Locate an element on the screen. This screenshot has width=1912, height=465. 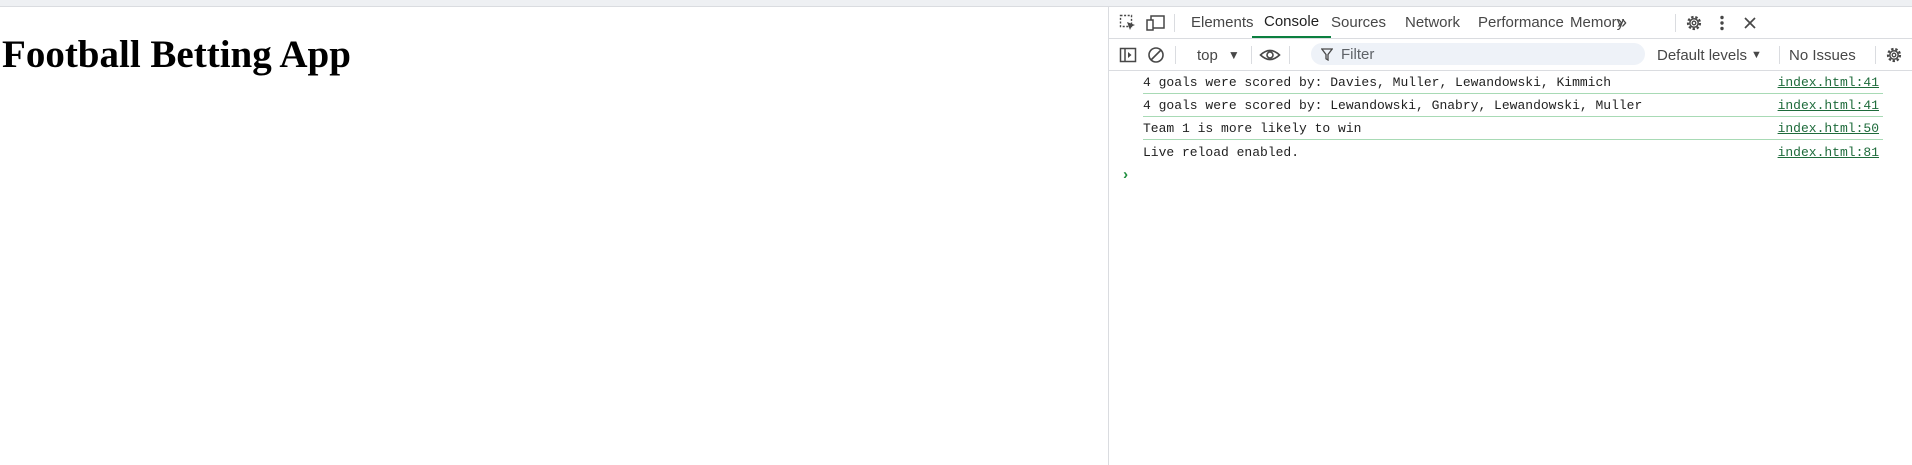
gear-icon is located at coordinates (1694, 23).